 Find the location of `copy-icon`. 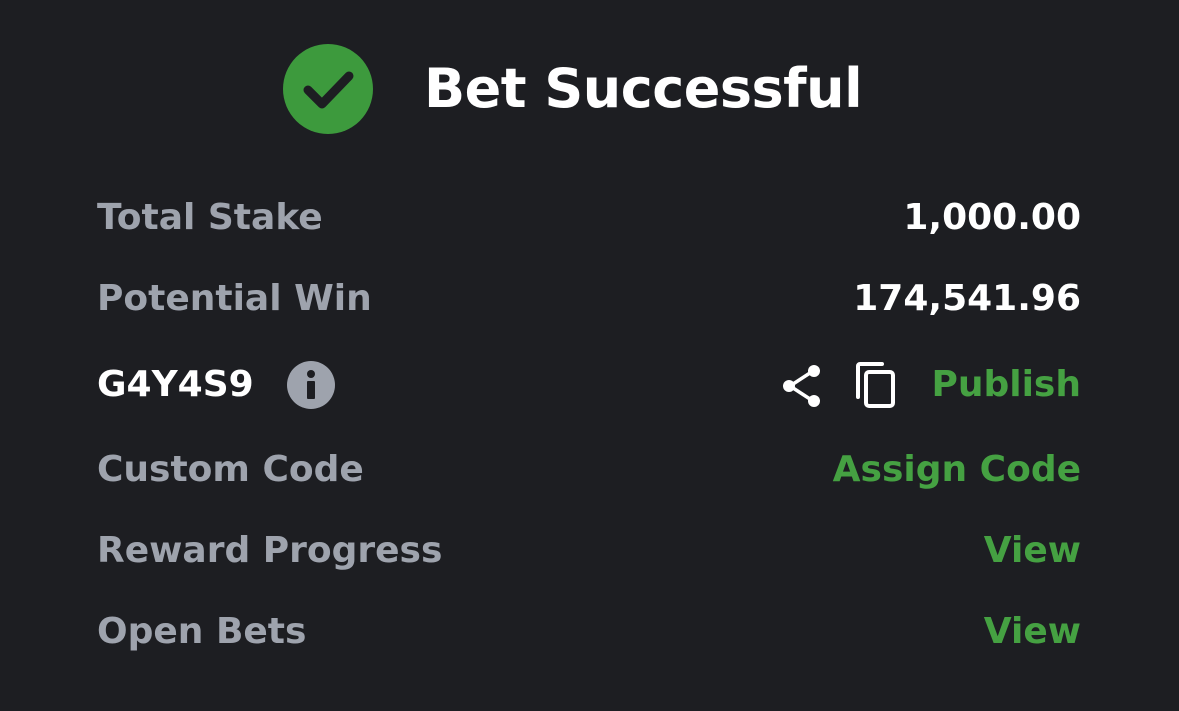

copy-icon is located at coordinates (876, 385).